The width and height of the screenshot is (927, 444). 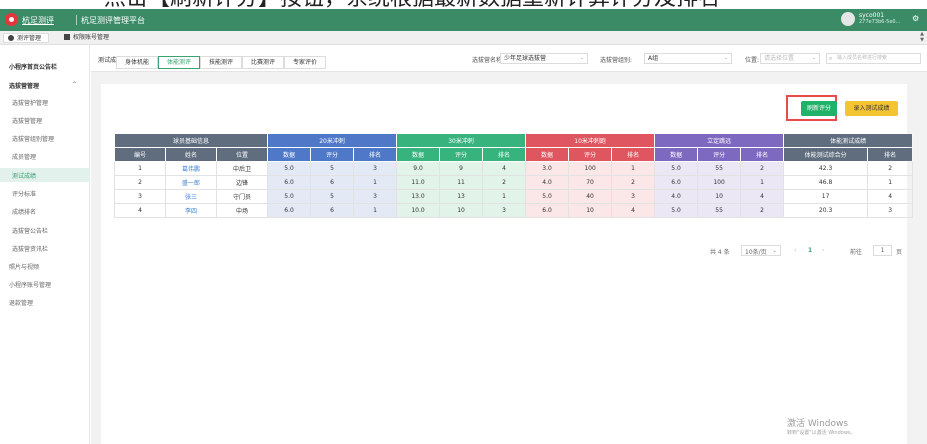 What do you see at coordinates (11, 19) in the screenshot?
I see `logo-icon` at bounding box center [11, 19].